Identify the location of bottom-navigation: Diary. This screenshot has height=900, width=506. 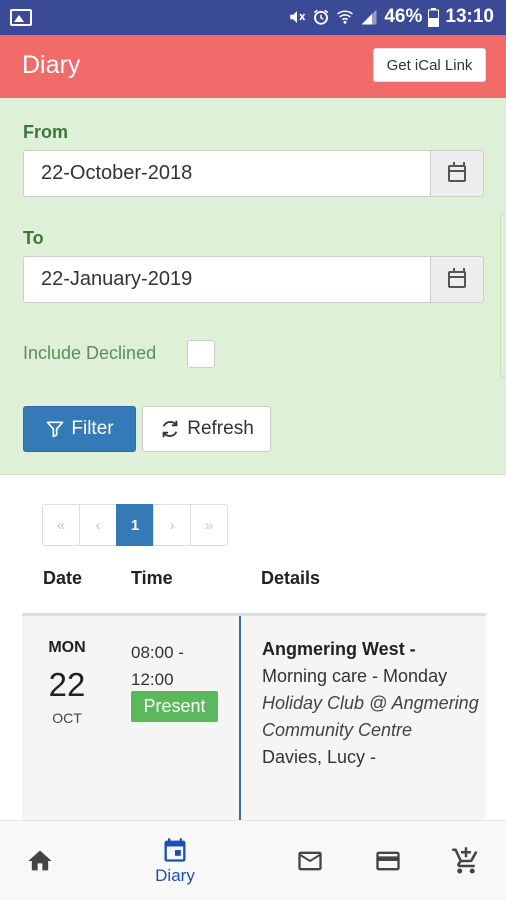
(253, 860).